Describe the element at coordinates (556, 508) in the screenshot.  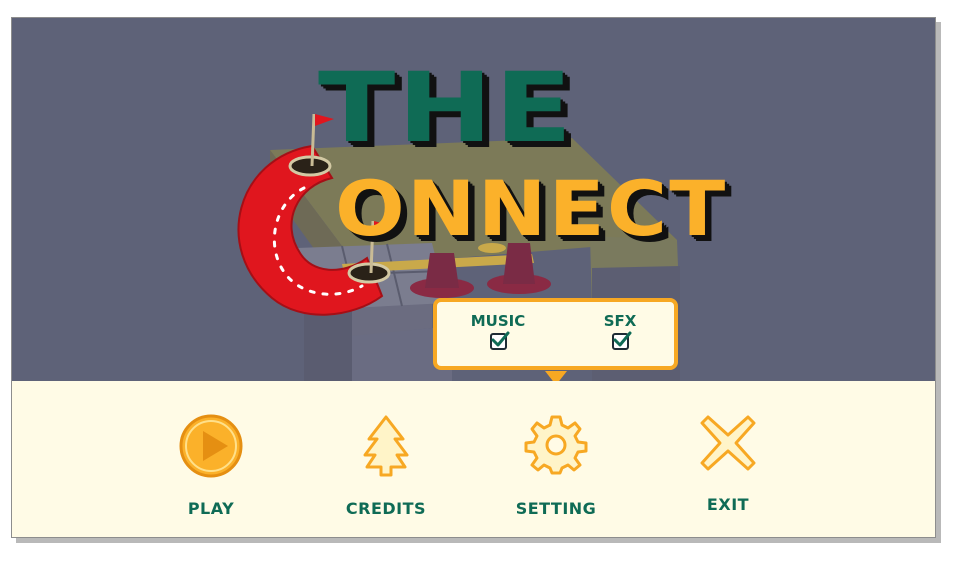
I see `setting-label: SETTING` at that location.